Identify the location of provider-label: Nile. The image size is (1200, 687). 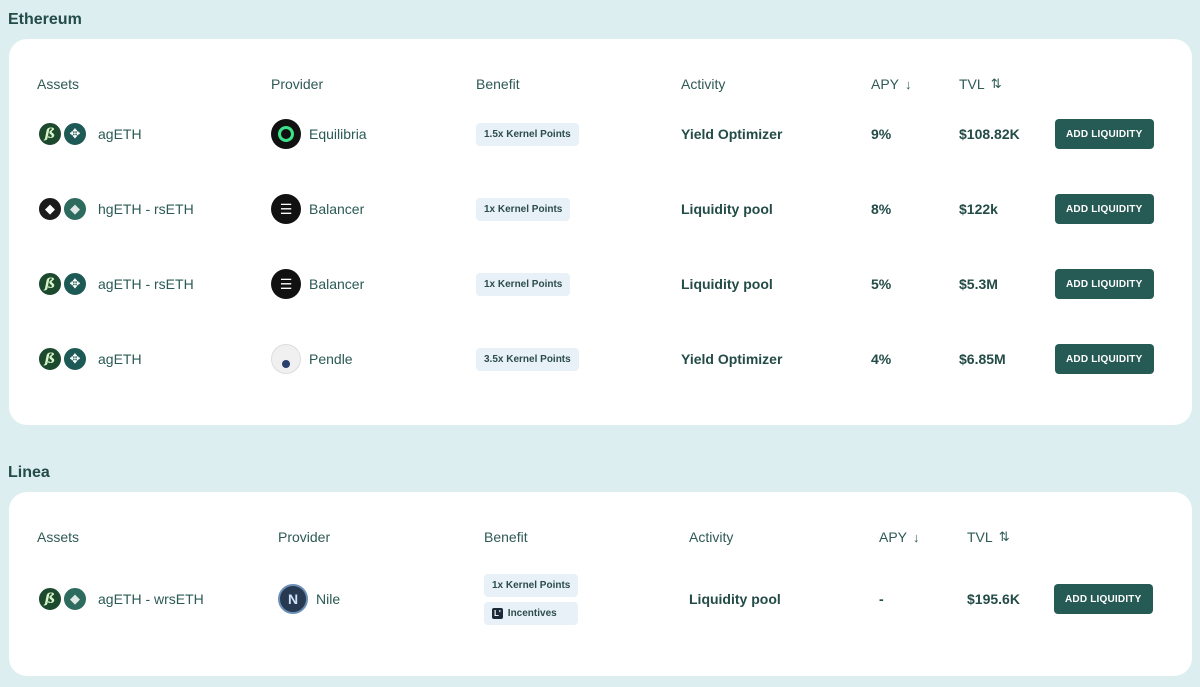
(328, 599).